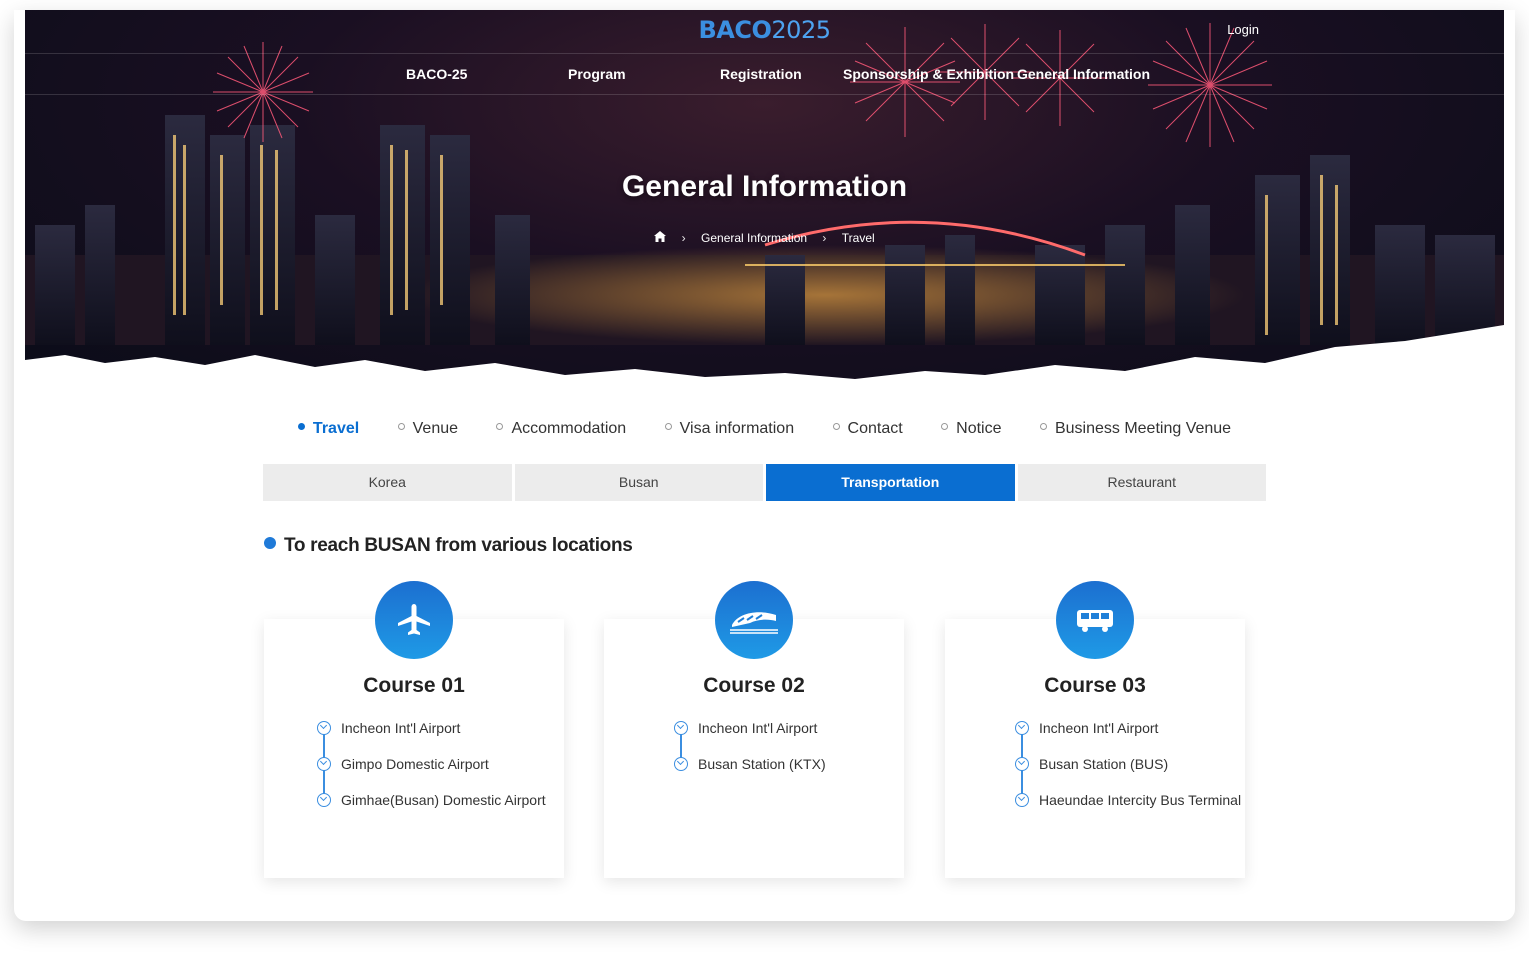  What do you see at coordinates (1095, 620) in the screenshot?
I see `bus-icon` at bounding box center [1095, 620].